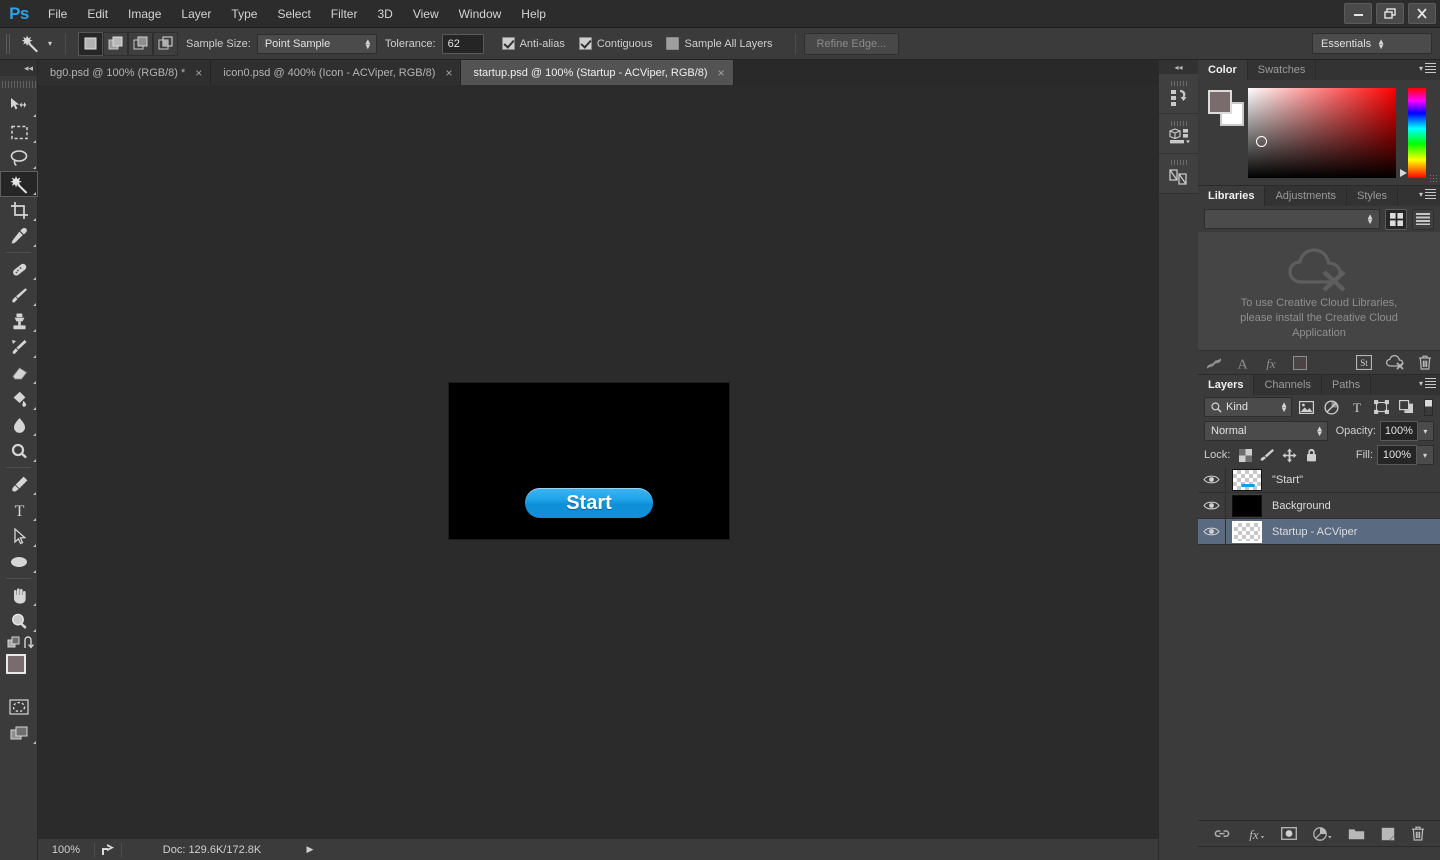  What do you see at coordinates (293, 14) in the screenshot?
I see `menu-select: Select` at bounding box center [293, 14].